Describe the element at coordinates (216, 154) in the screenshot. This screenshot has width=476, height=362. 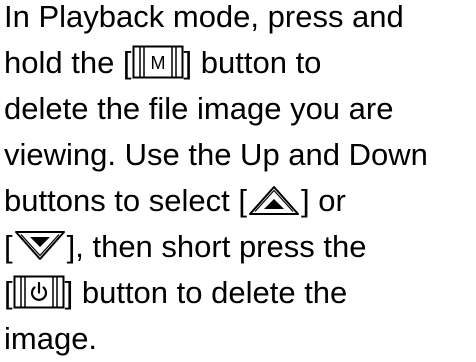
I see `text-line-4: viewing. Use the Up and Down` at that location.